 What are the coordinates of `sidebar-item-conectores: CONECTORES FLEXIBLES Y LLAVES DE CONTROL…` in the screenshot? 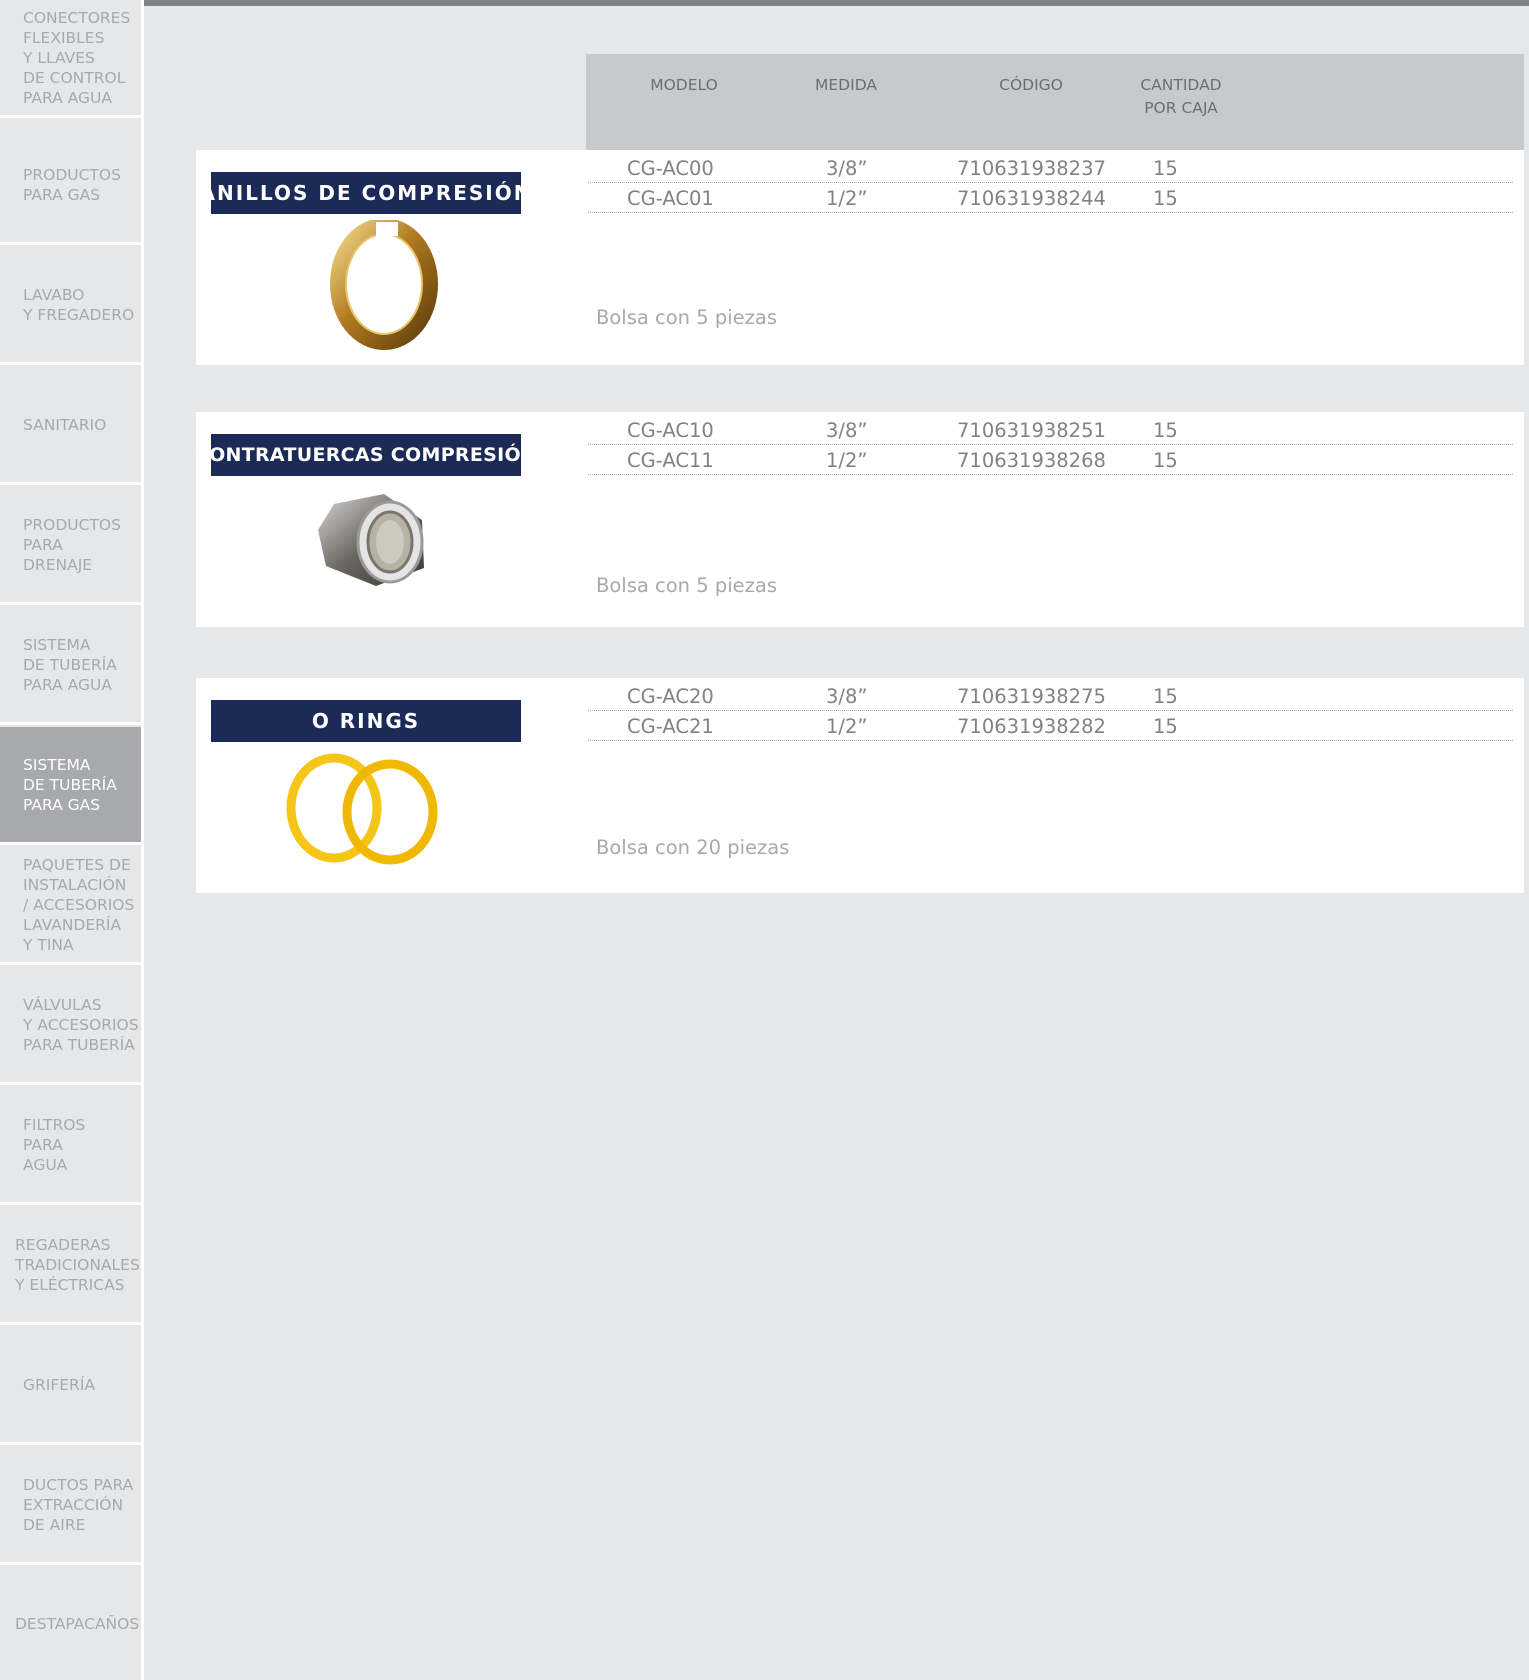 It's located at (70, 59).